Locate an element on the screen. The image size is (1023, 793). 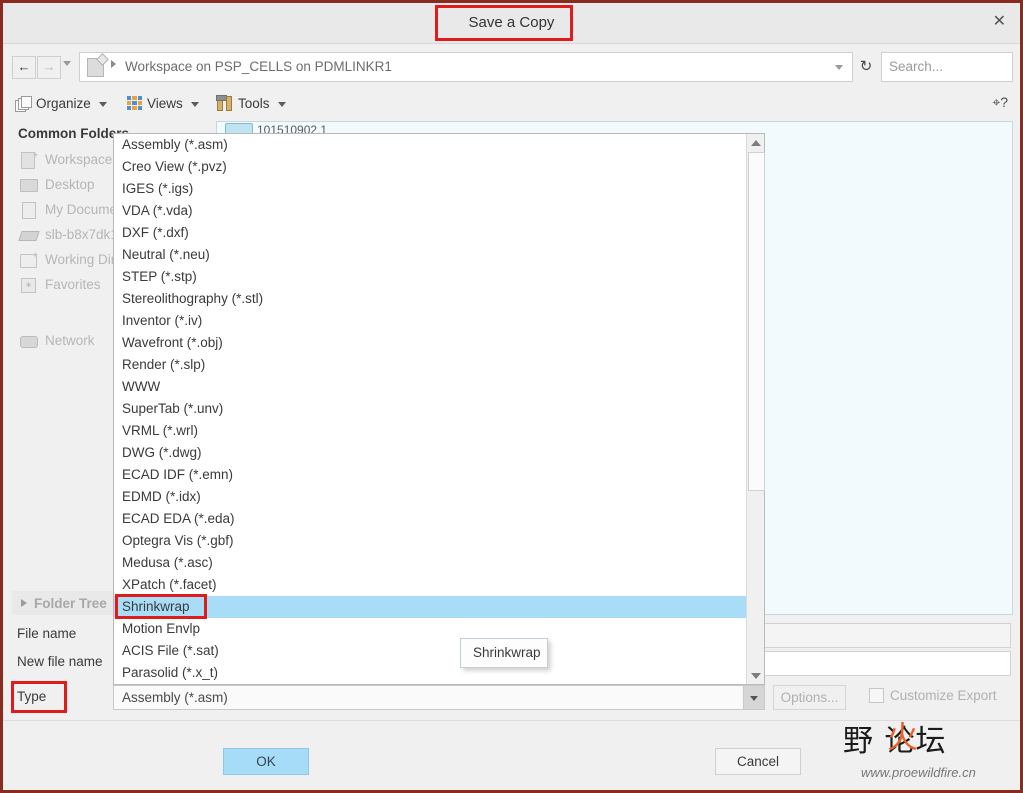
dropdown-item: DXF (*.dxf) is located at coordinates (430, 233).